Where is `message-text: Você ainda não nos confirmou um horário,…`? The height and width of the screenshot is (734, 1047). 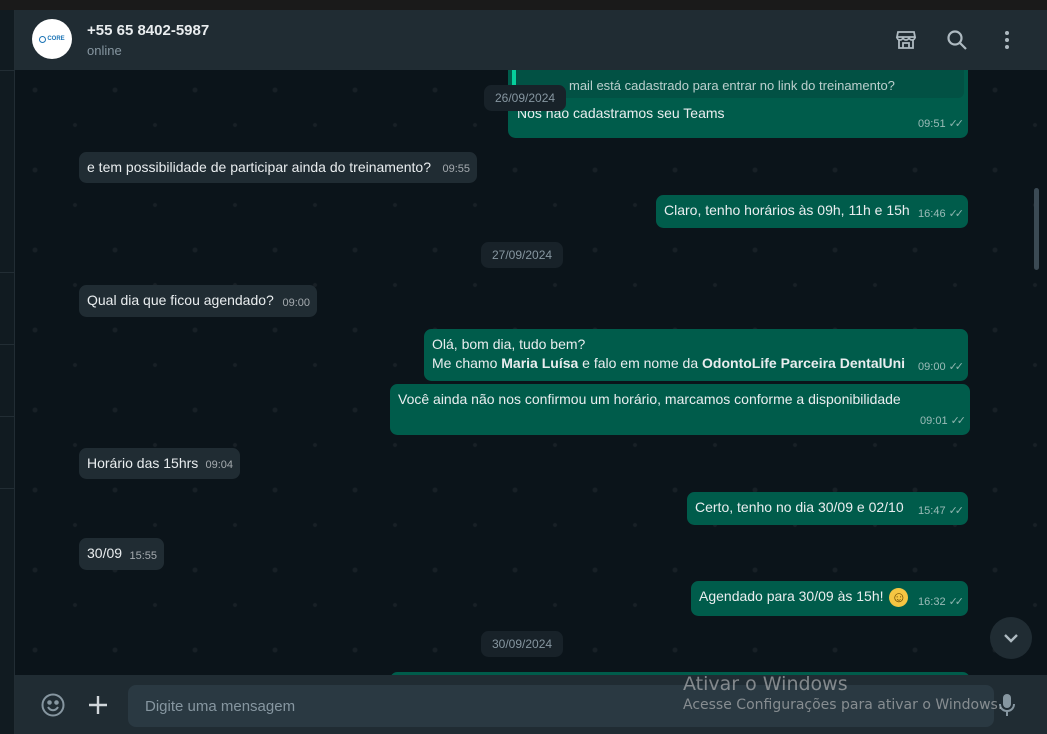 message-text: Você ainda não nos confirmou um horário,… is located at coordinates (649, 399).